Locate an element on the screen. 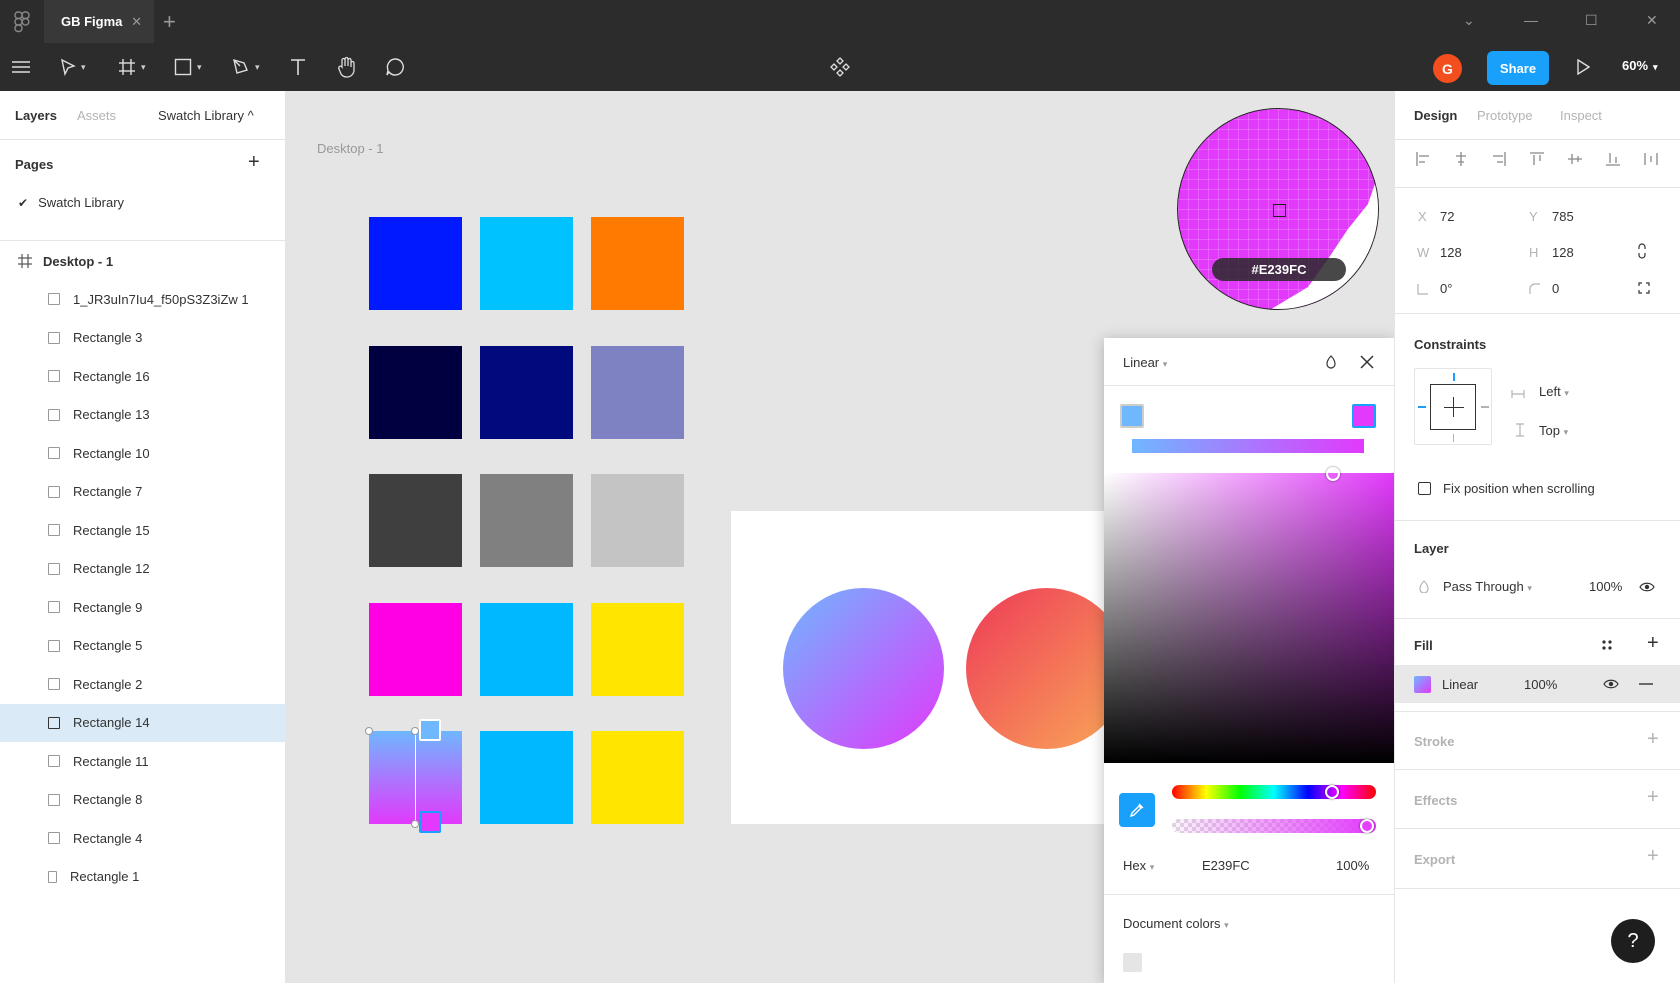 This screenshot has height=983, width=1680. fix-position-checkbox is located at coordinates (1424, 488).